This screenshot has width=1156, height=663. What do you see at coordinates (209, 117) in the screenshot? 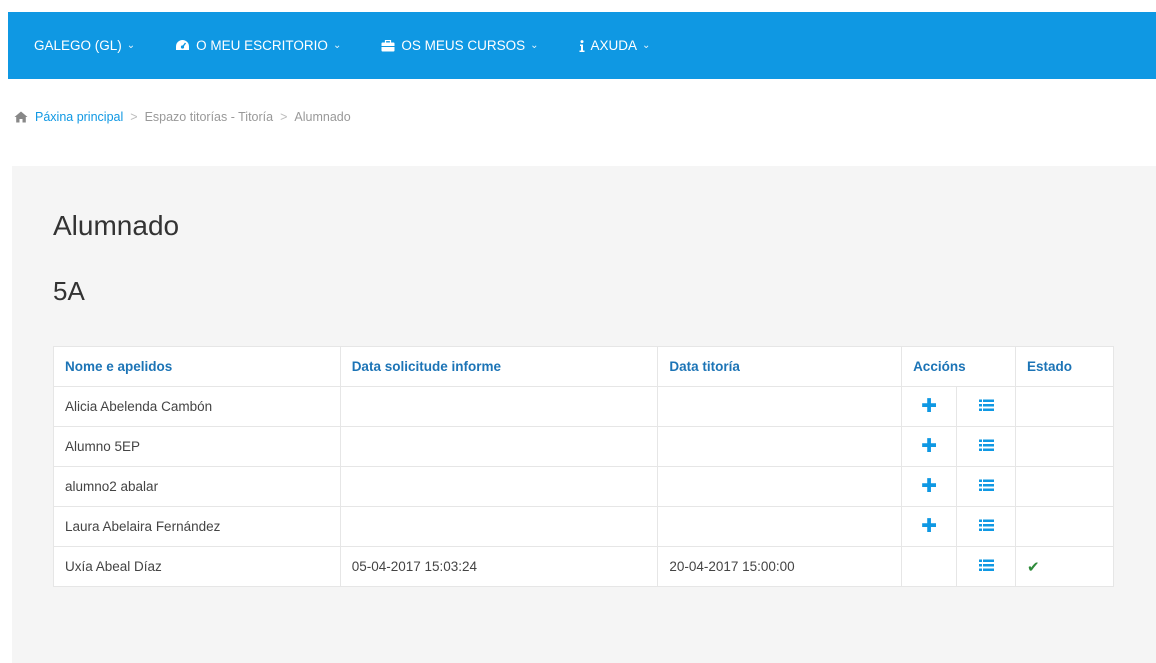
I see `breadcrumb-item-tutoring: Espazo titorías - Titoría` at bounding box center [209, 117].